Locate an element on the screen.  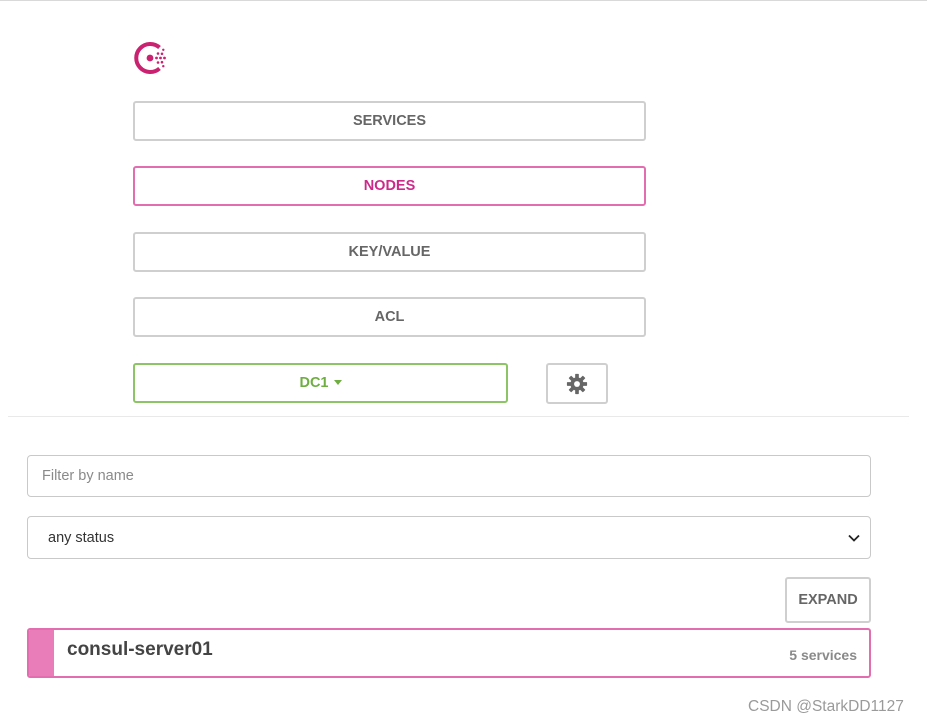
expand-button: EXPAND is located at coordinates (828, 600).